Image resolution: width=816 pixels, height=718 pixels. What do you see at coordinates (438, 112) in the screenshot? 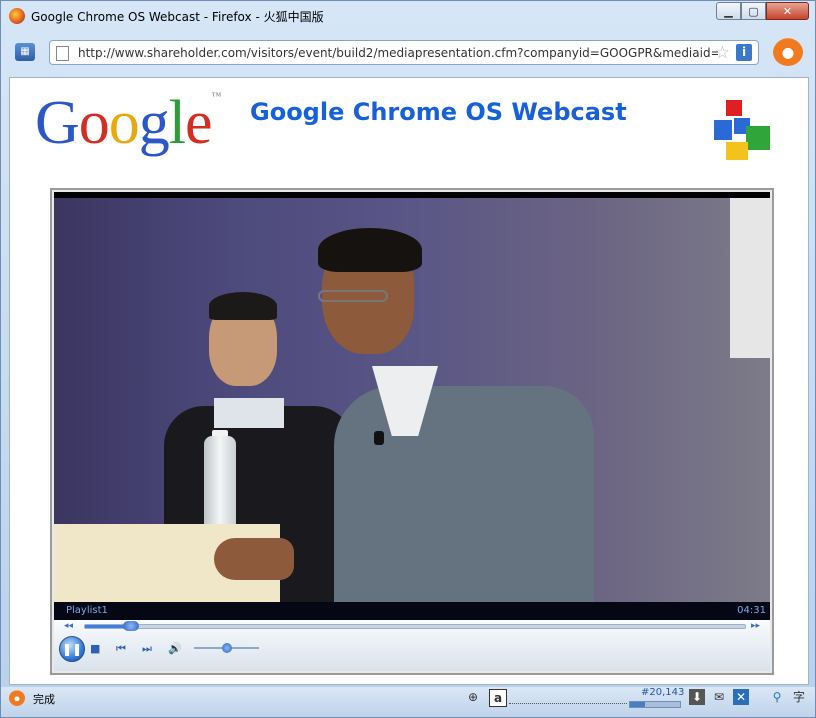
I see `page-title: Google Chrome OS Webcast` at bounding box center [438, 112].